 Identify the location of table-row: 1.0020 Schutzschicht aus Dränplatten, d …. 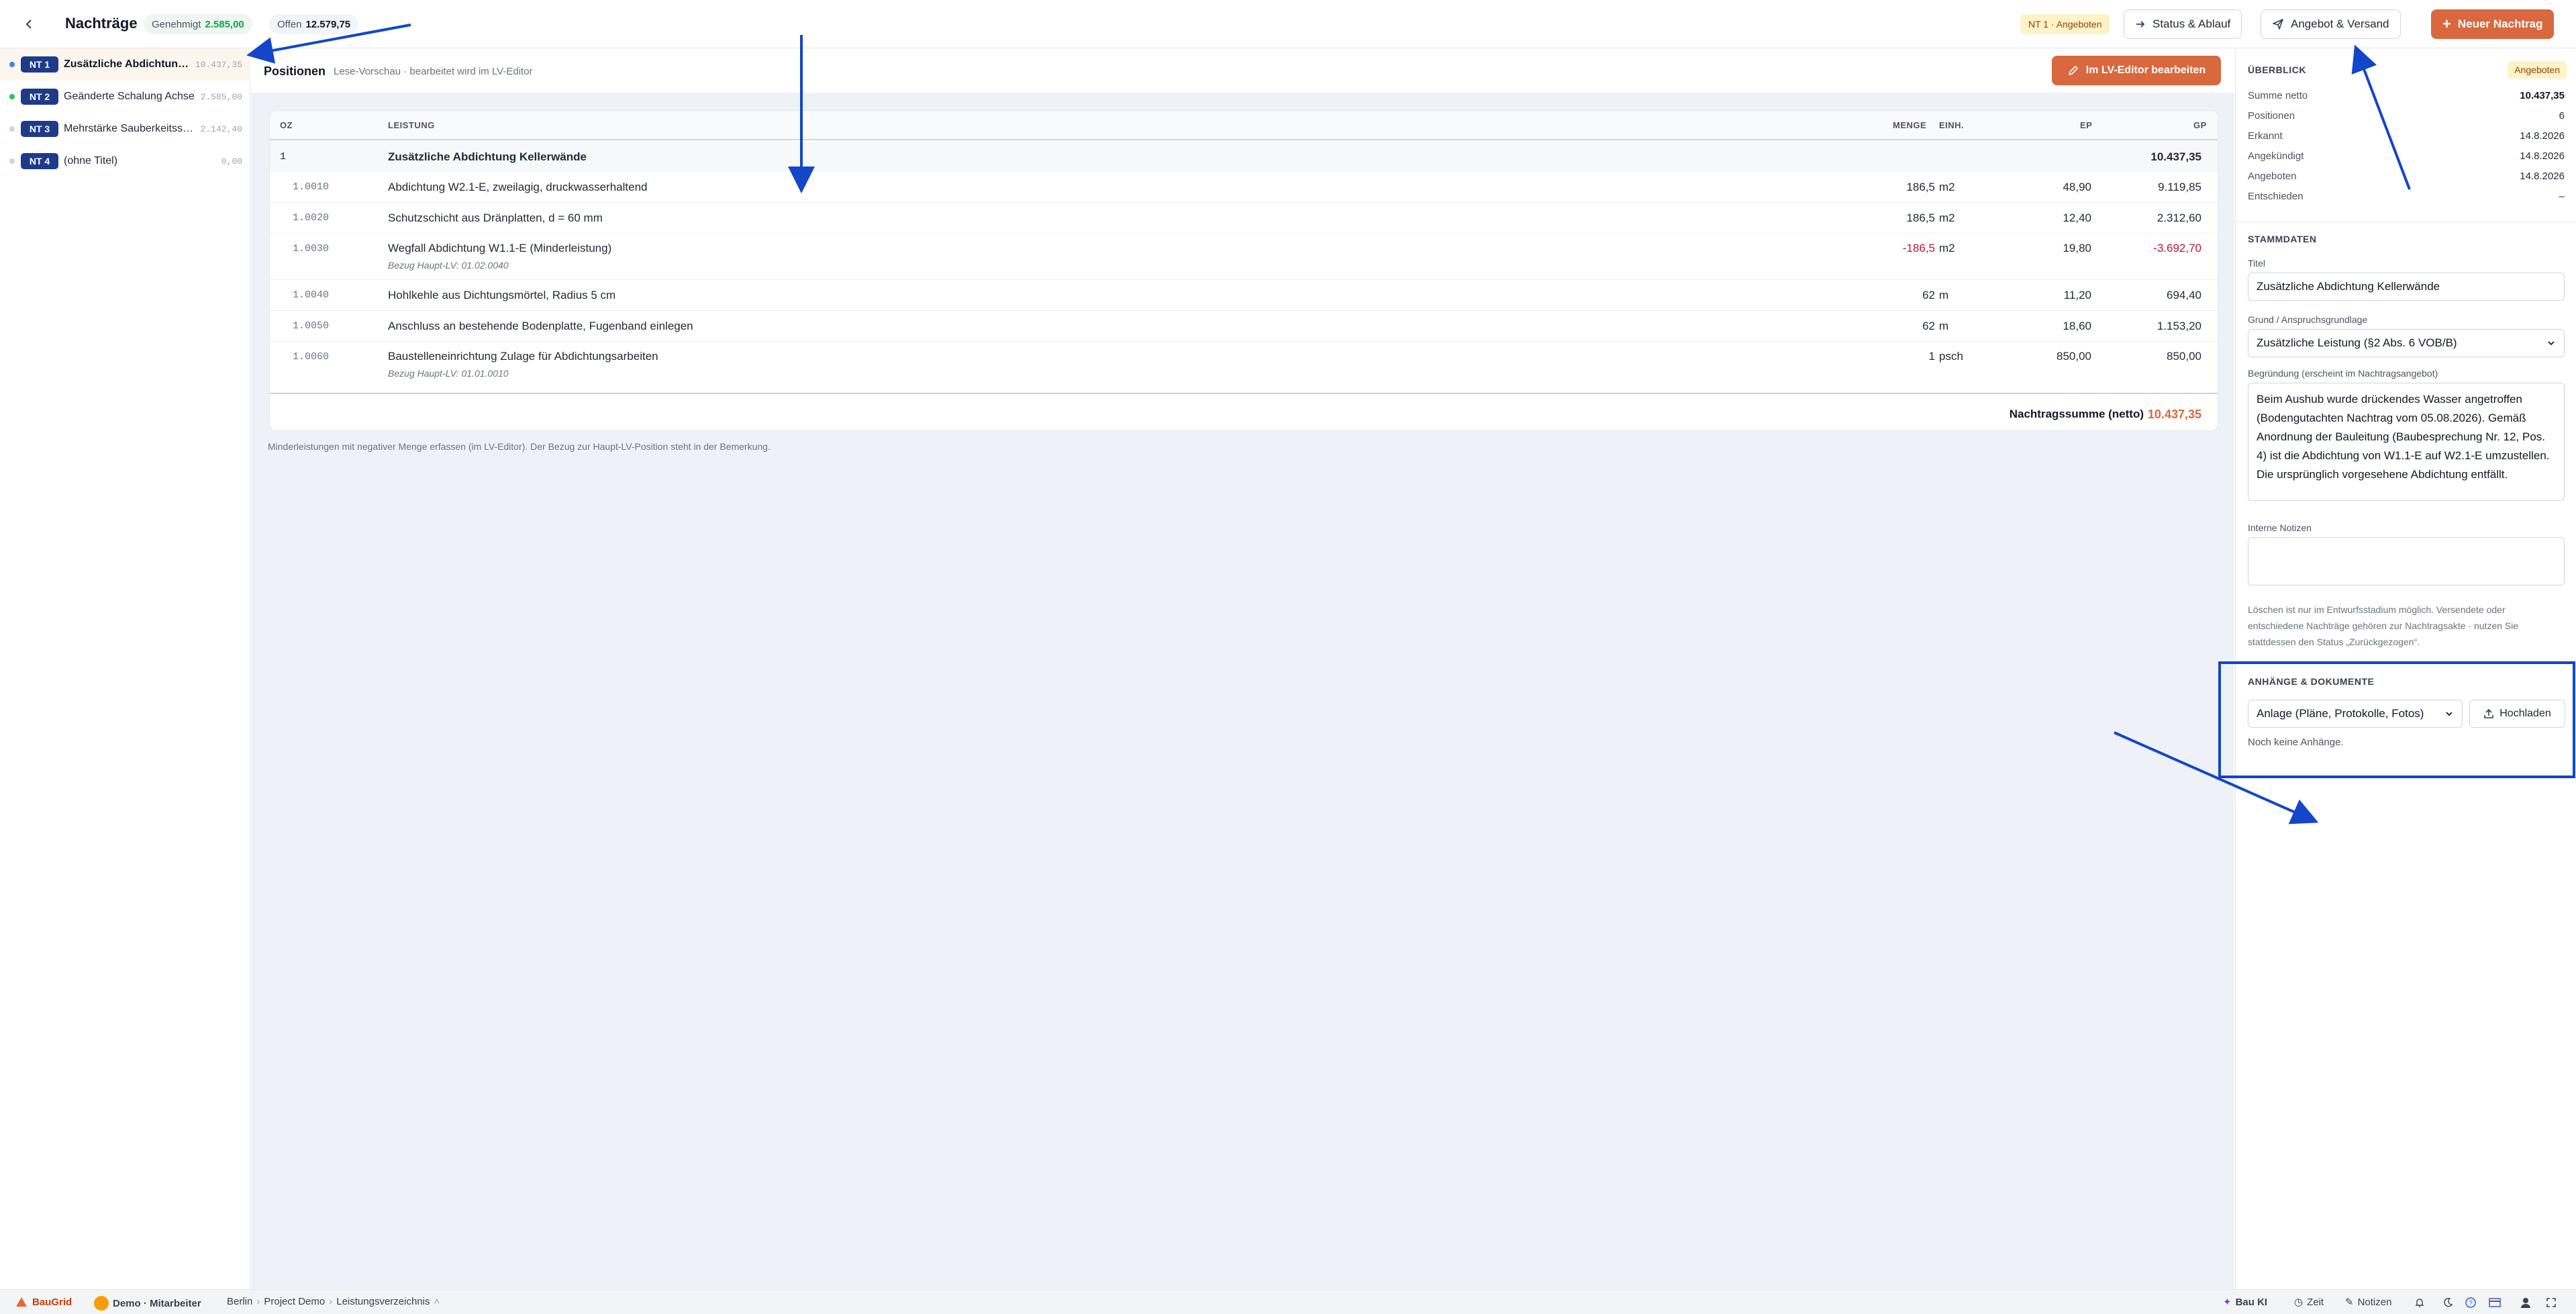
(1244, 218).